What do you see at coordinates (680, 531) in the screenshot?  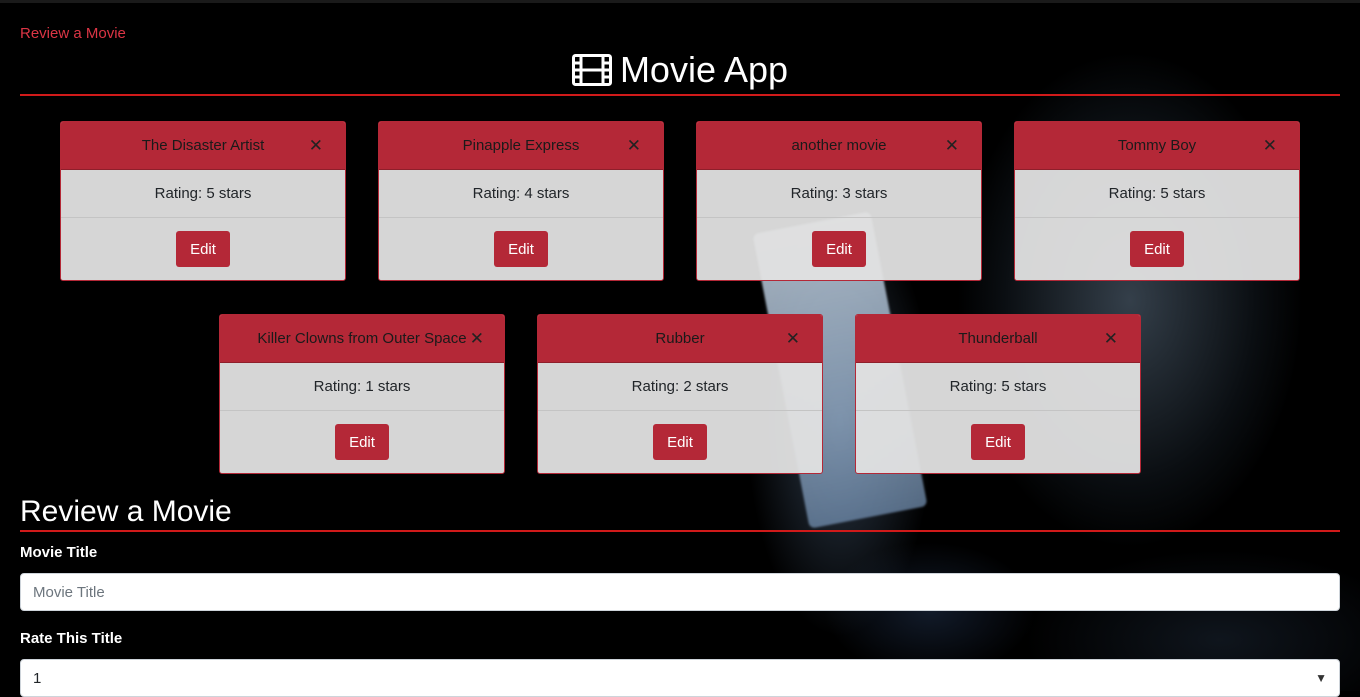 I see `form-divider` at bounding box center [680, 531].